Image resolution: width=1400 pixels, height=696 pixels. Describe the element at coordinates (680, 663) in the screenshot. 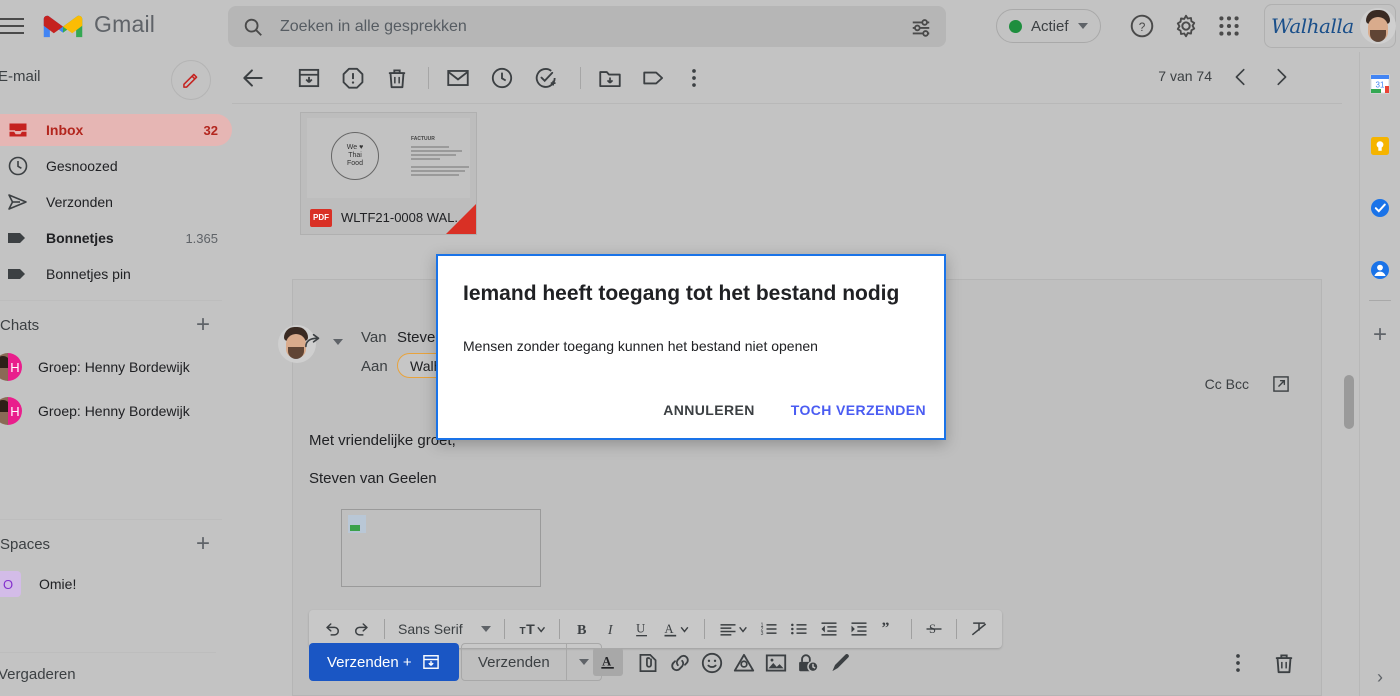

I see `insert-link-icon` at that location.